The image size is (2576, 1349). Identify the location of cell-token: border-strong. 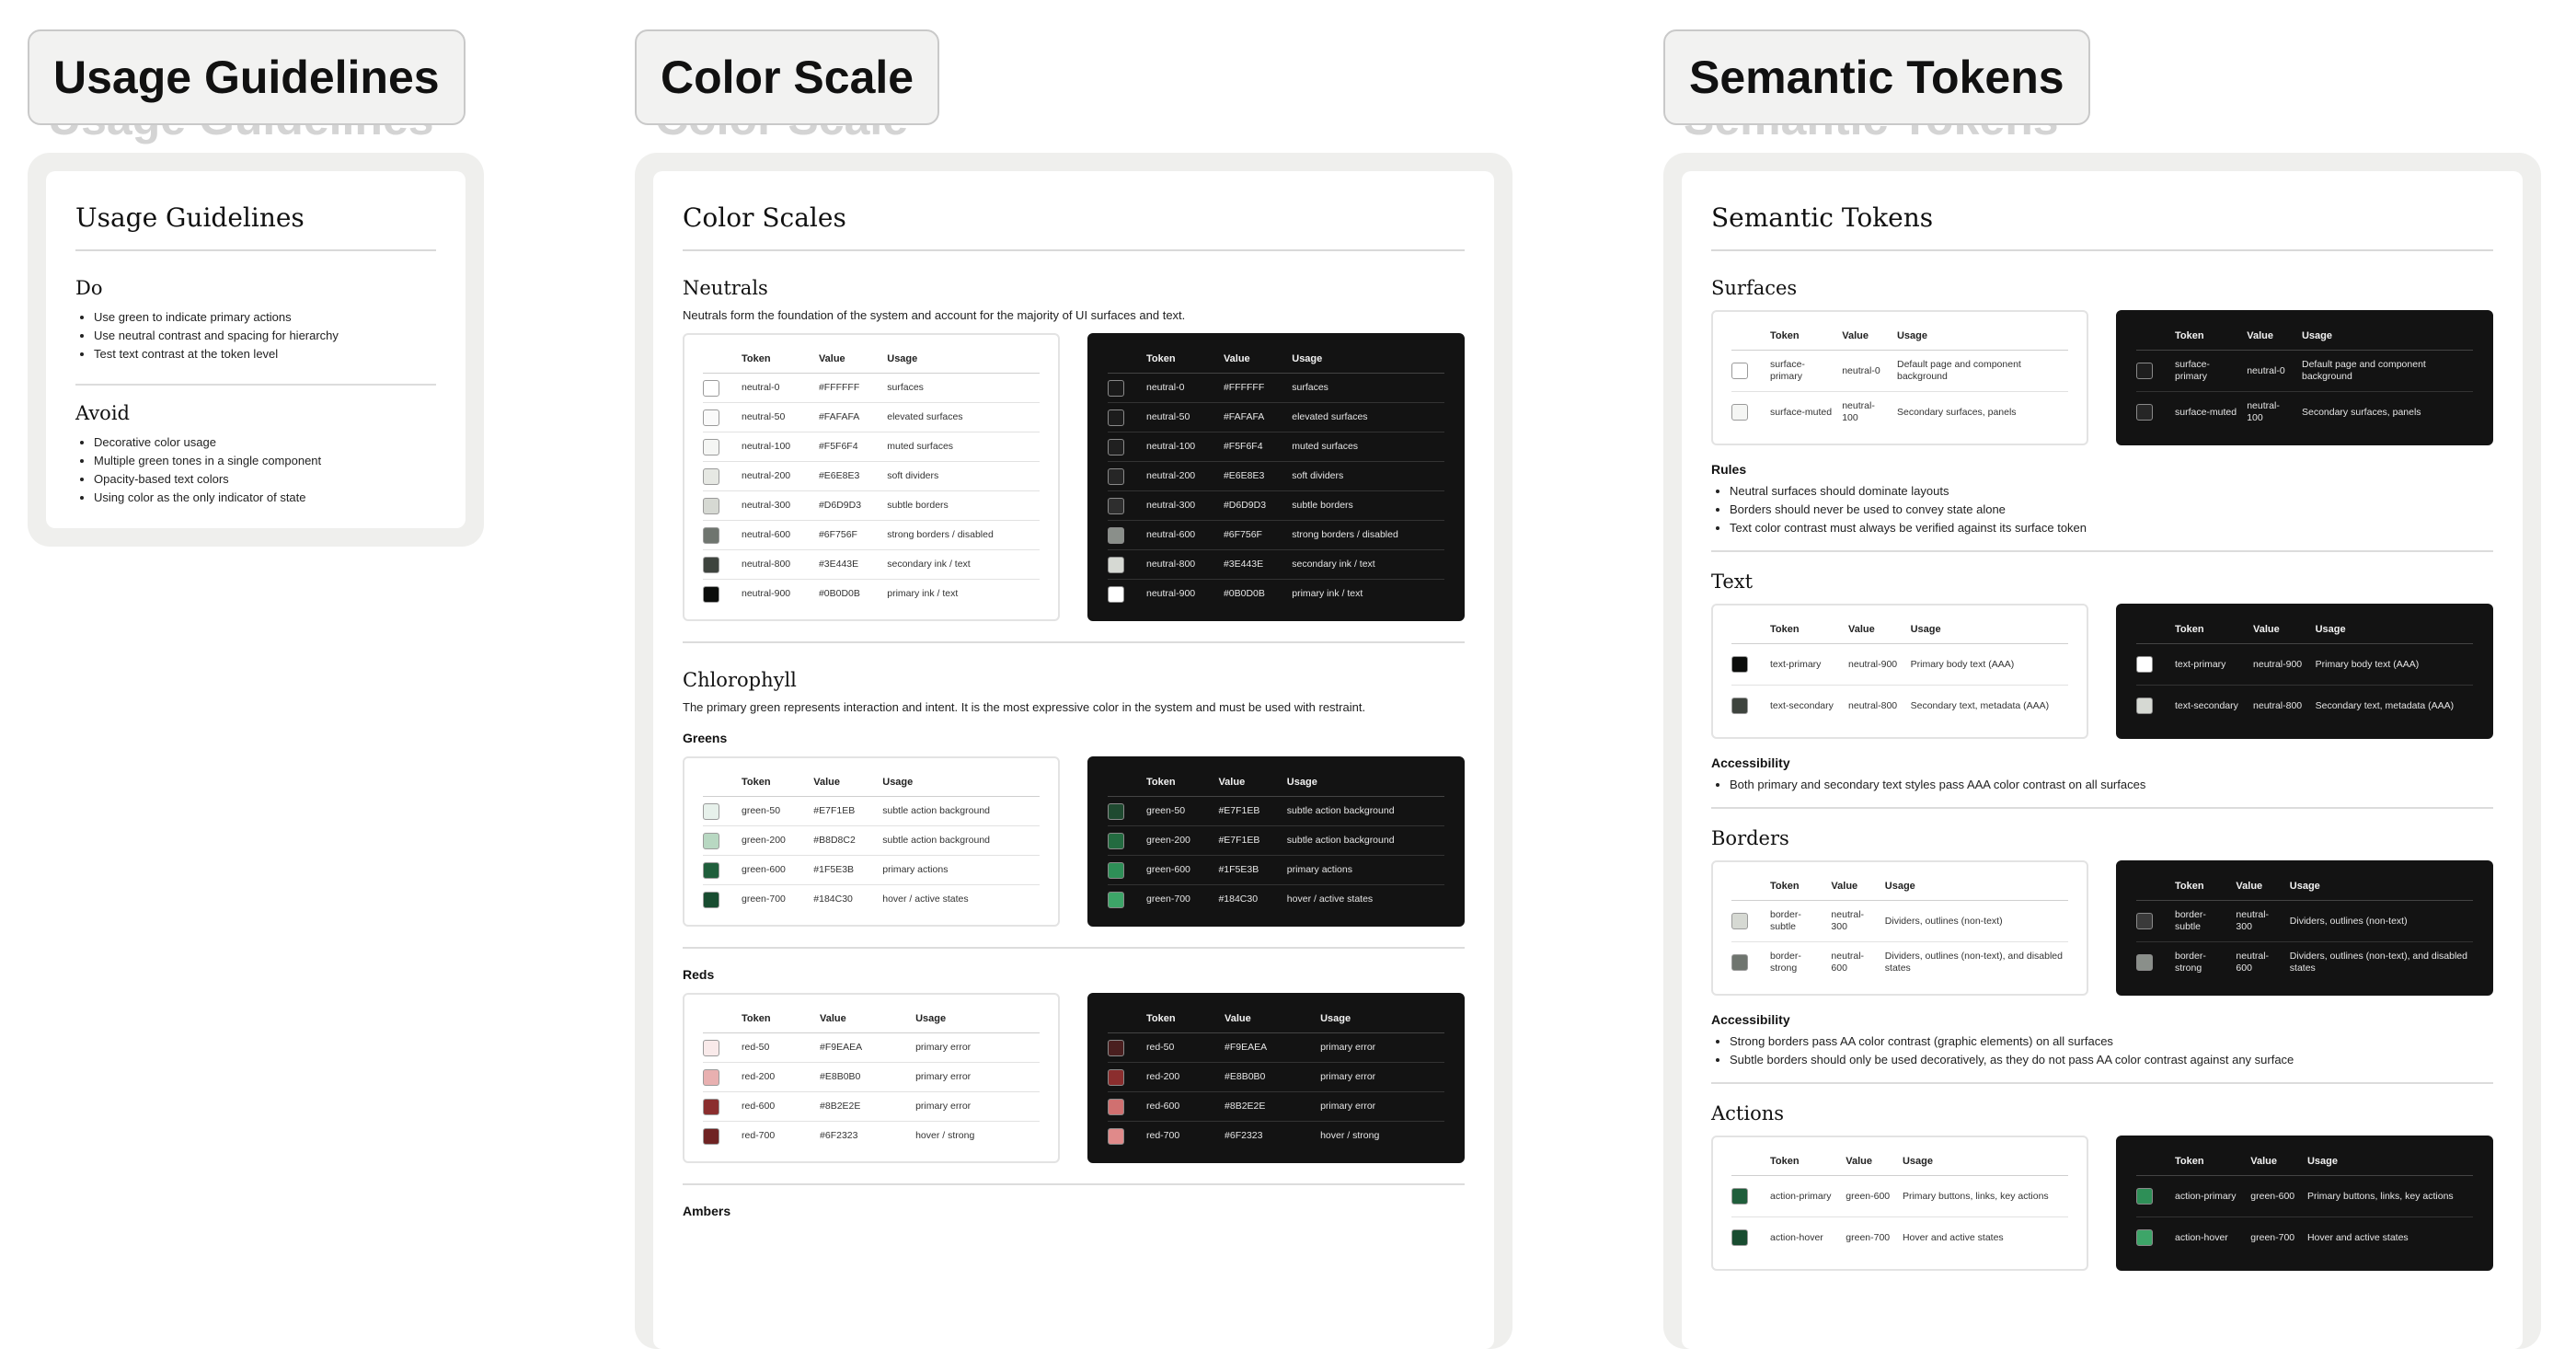
(1785, 962).